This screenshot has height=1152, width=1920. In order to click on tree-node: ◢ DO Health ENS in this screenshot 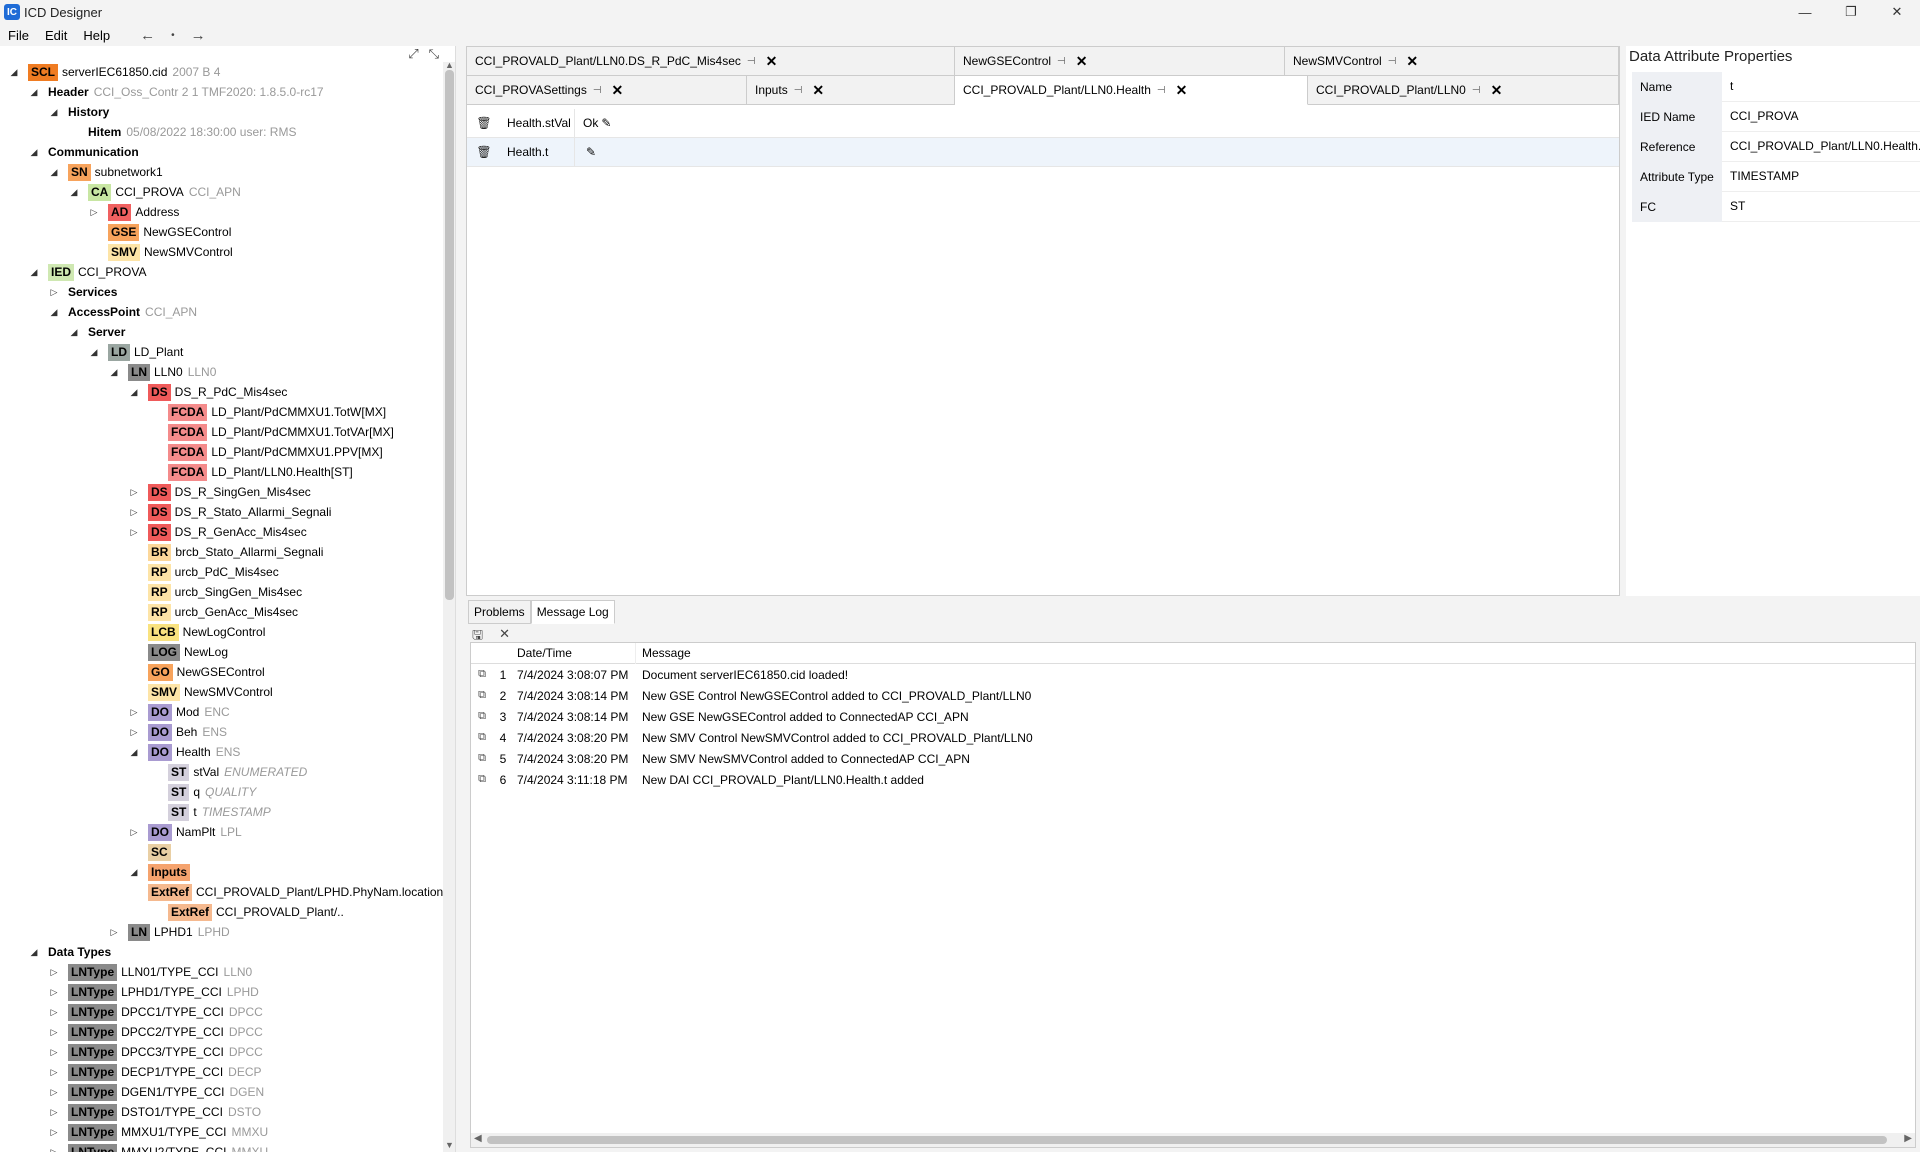, I will do `click(220, 752)`.